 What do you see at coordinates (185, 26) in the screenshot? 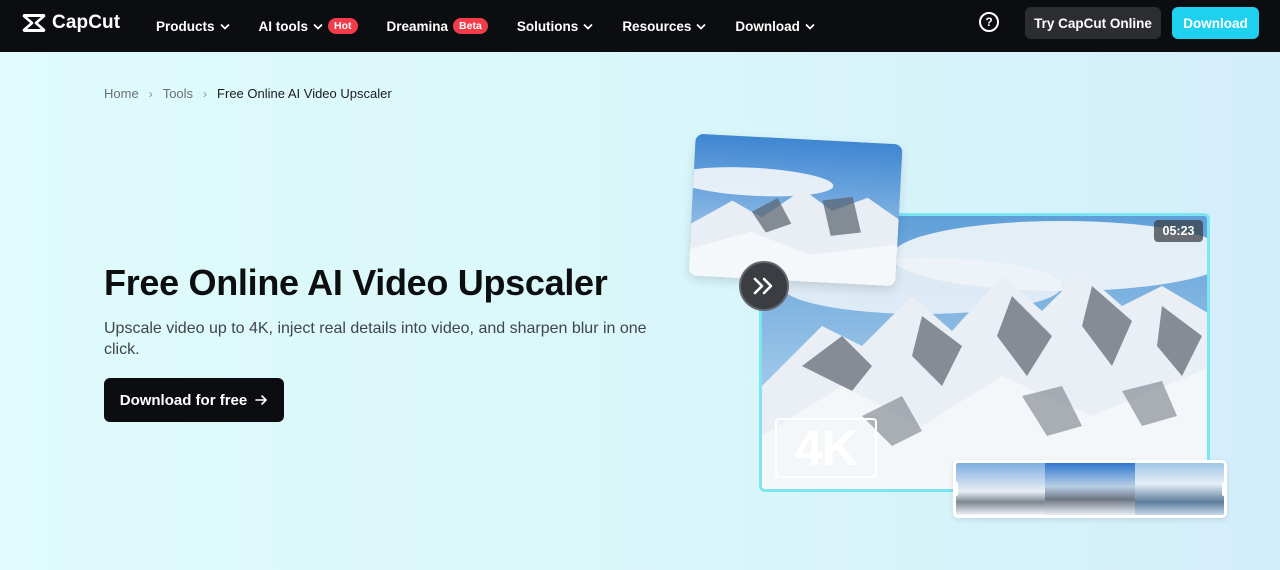
I see `nav-item-label: Products` at bounding box center [185, 26].